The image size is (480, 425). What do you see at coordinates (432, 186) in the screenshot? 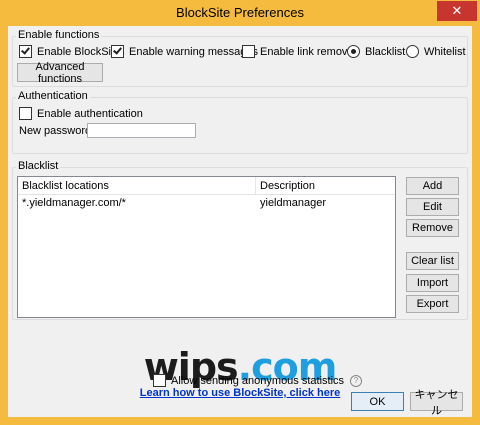
I see `add-button: Add` at bounding box center [432, 186].